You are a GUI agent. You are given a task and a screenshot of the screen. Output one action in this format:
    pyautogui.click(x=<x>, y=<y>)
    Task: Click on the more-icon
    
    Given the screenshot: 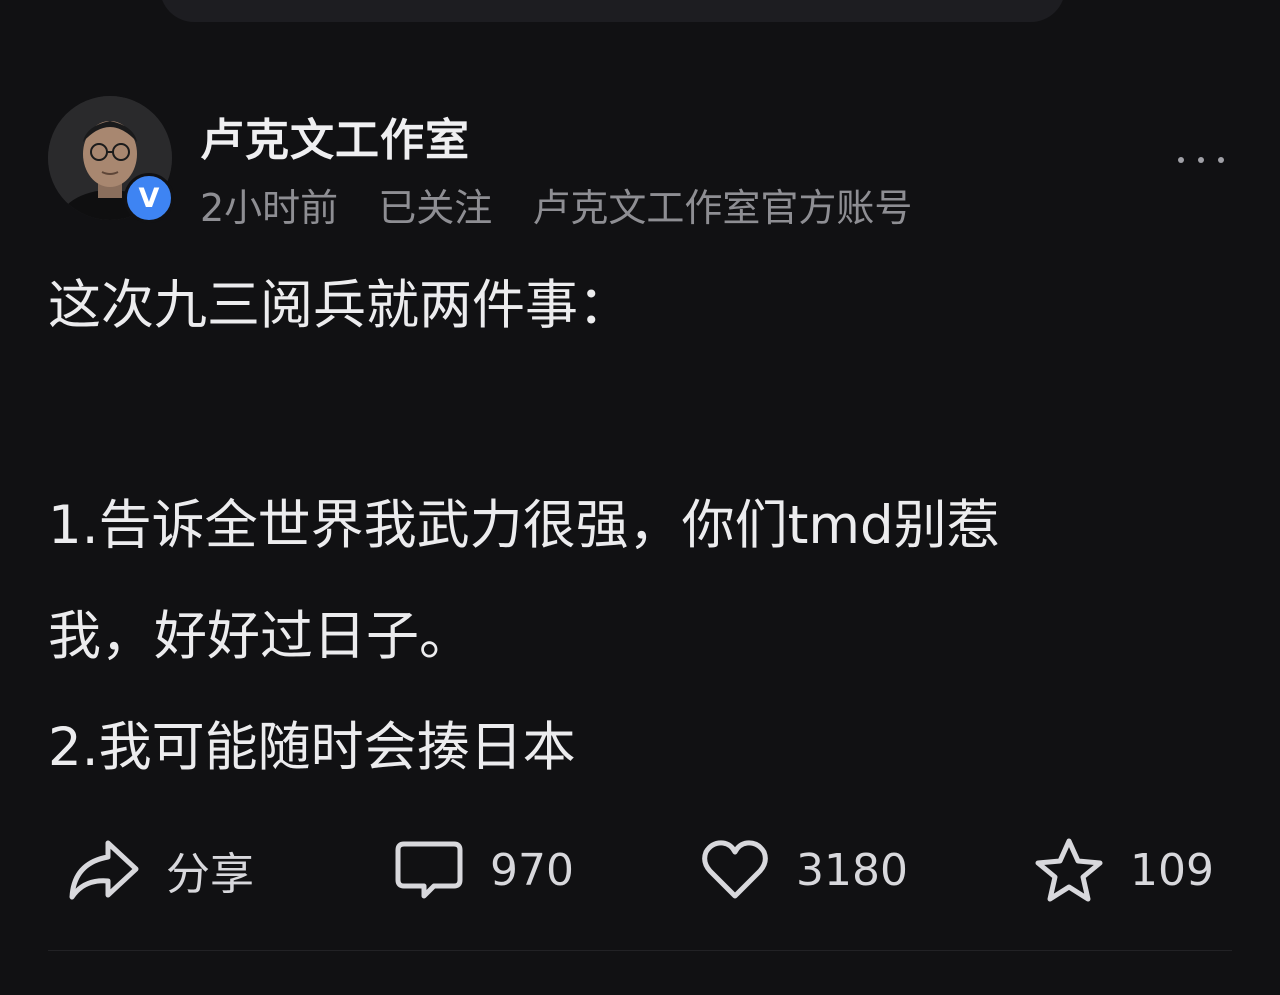 What is the action you would take?
    pyautogui.click(x=1181, y=160)
    